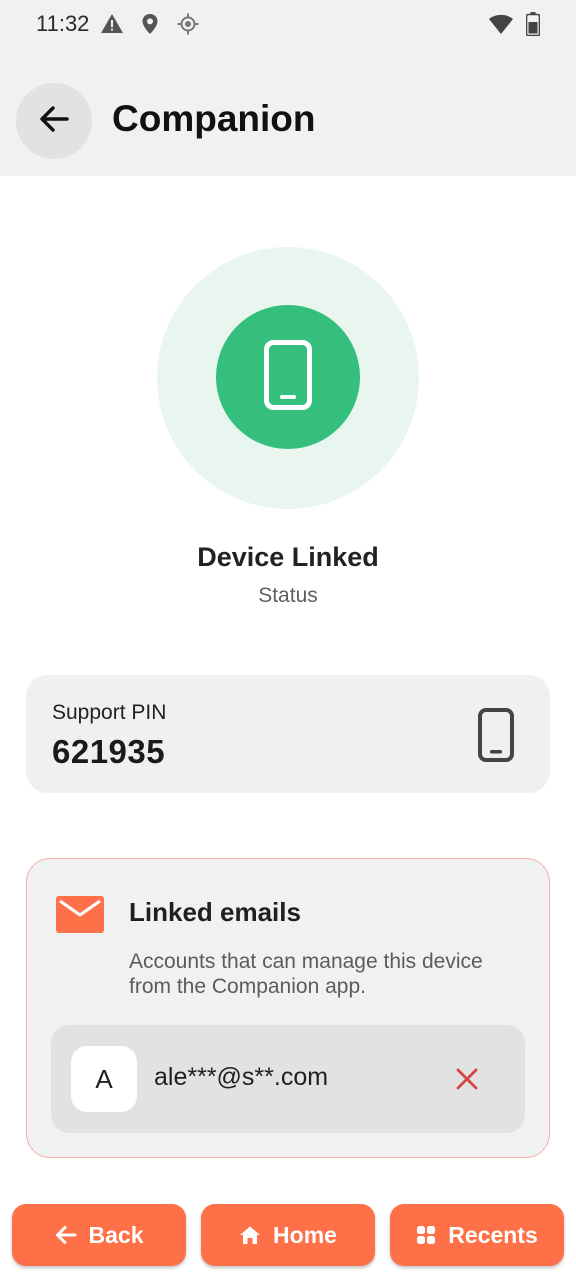  I want to click on status-right-icons, so click(514, 24).